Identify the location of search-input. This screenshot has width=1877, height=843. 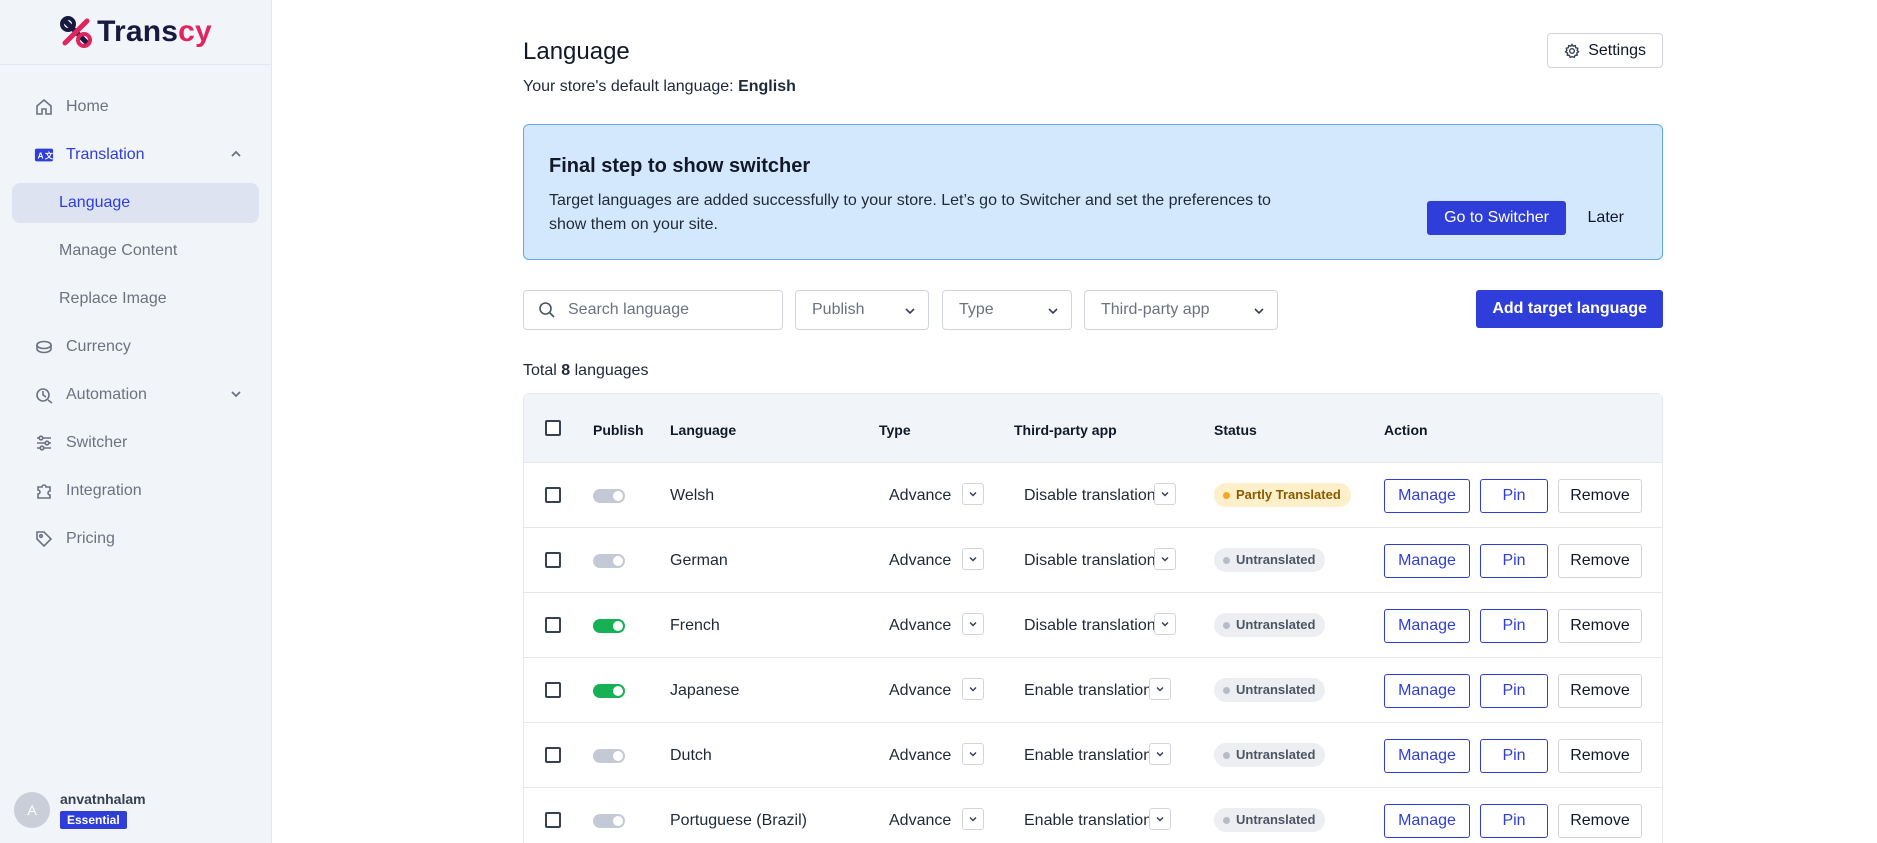
(663, 310).